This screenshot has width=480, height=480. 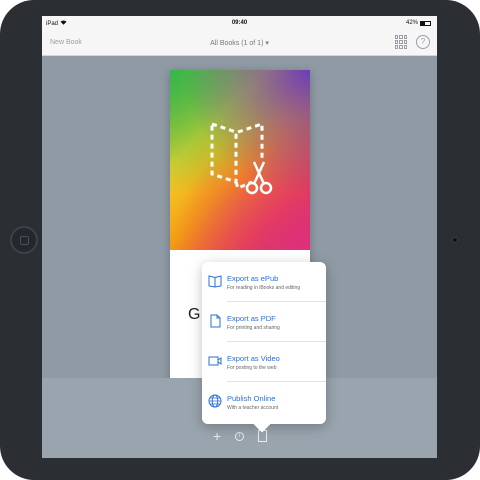 I want to click on battery-percent: 42%, so click(x=411, y=23).